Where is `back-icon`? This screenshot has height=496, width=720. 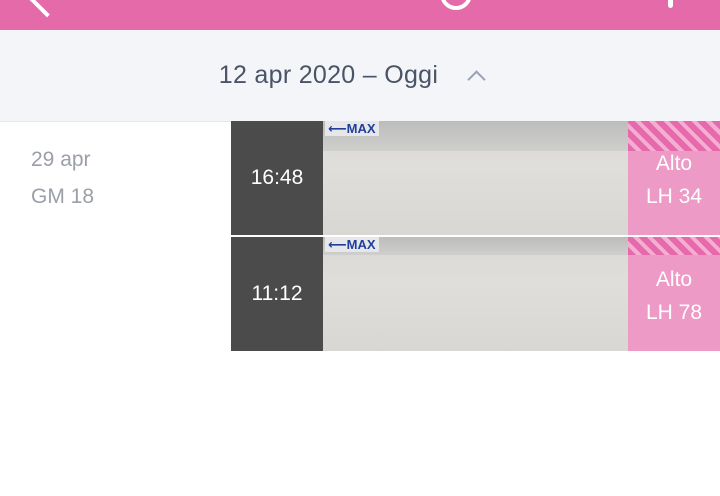
back-icon is located at coordinates (47, 9).